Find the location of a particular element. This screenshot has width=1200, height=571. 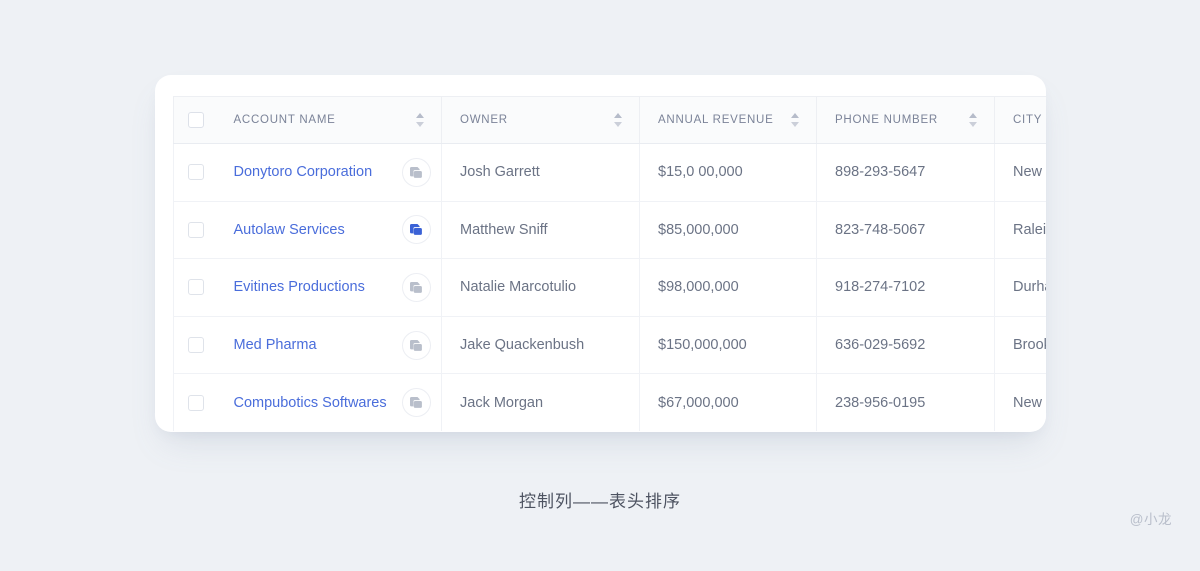

city-text: Raleigh is located at coordinates (1029, 229).